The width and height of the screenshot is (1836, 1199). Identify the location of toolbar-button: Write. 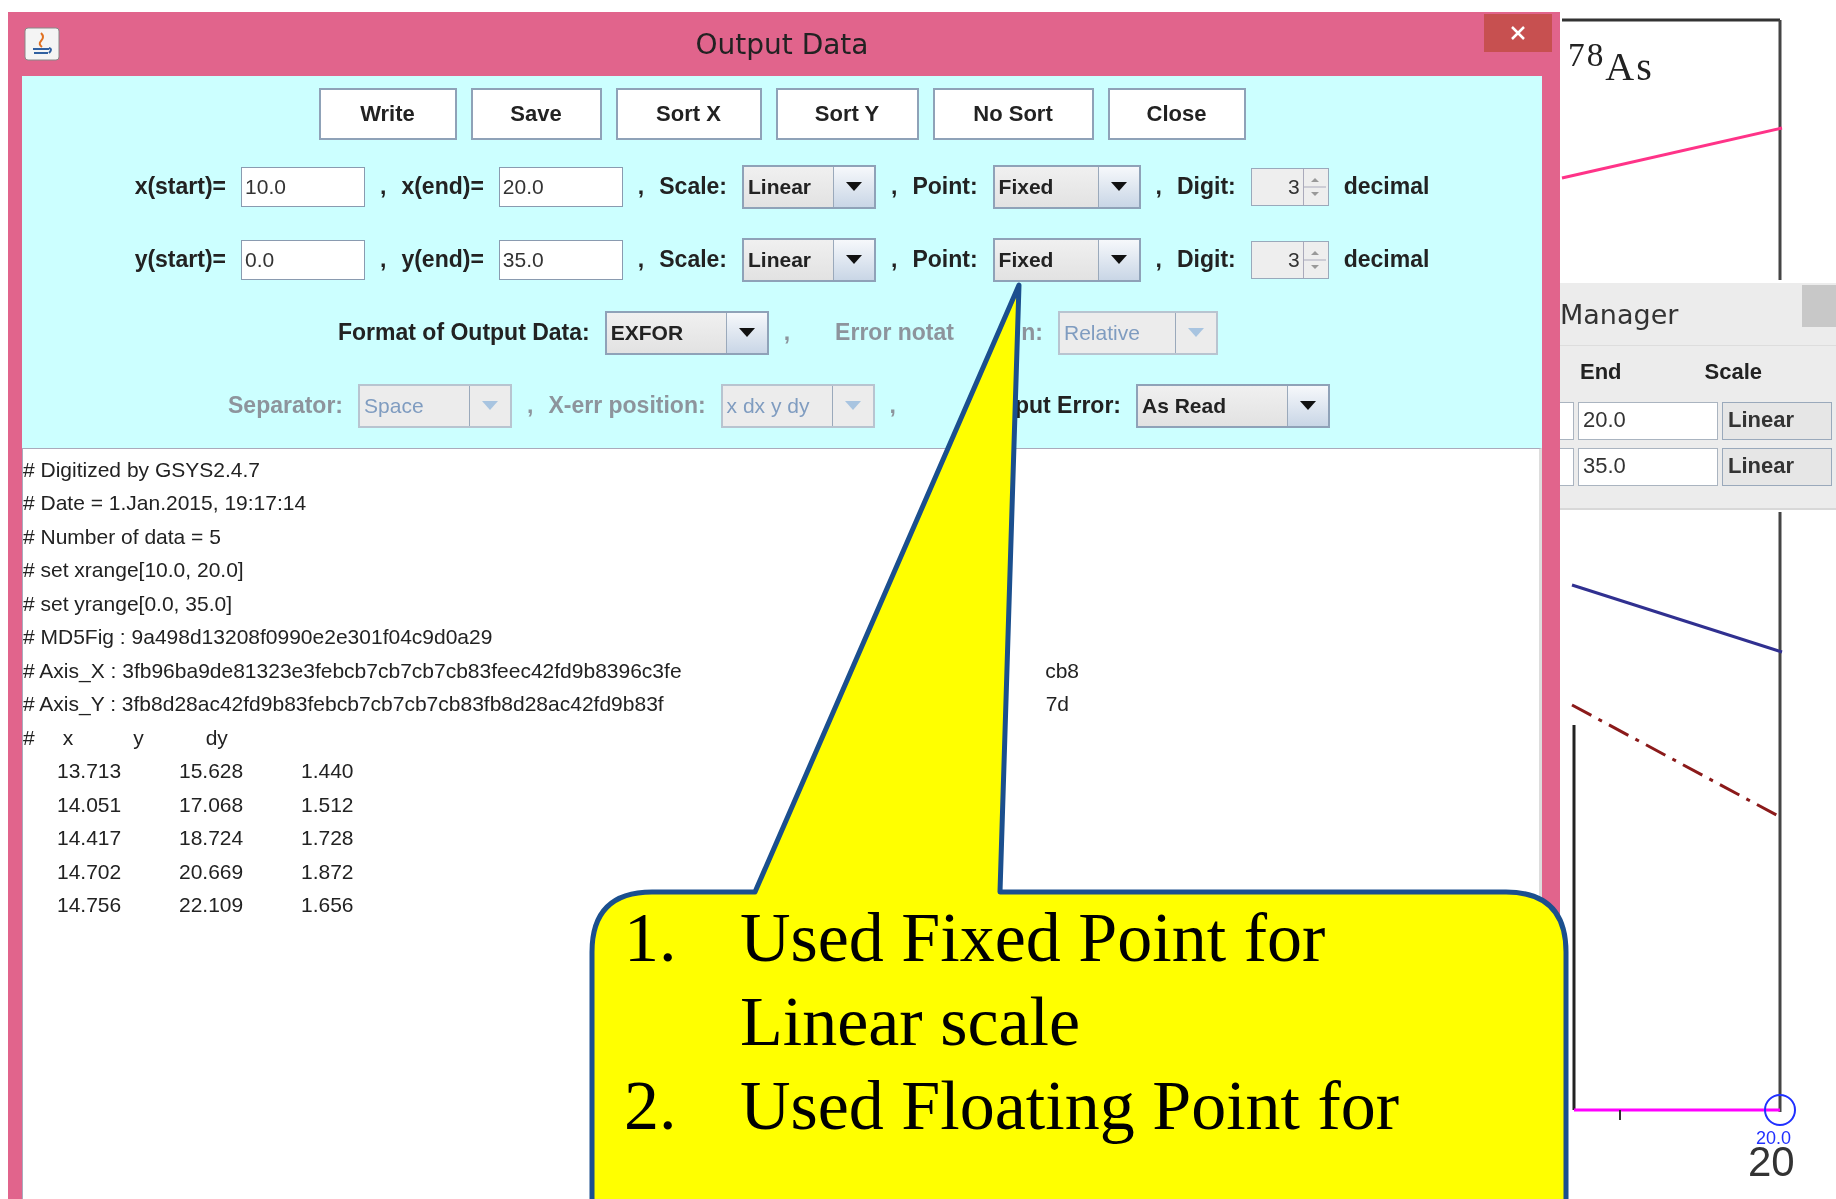
(387, 114).